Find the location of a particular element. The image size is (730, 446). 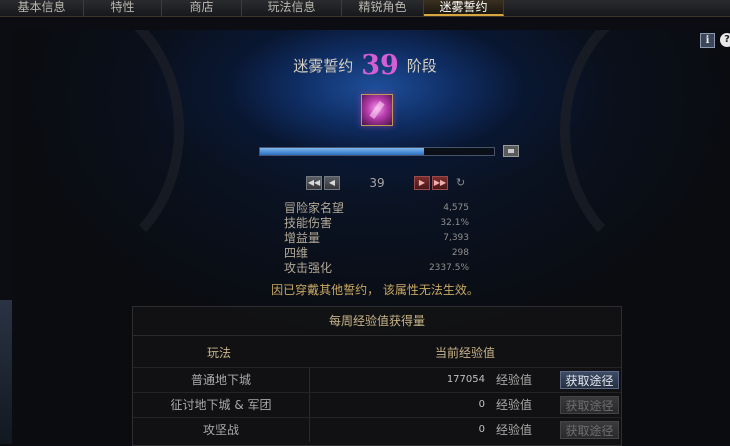

oath-warning-text: 因已穿戴其他誓约， 该属性无法生效。 is located at coordinates (375, 290).